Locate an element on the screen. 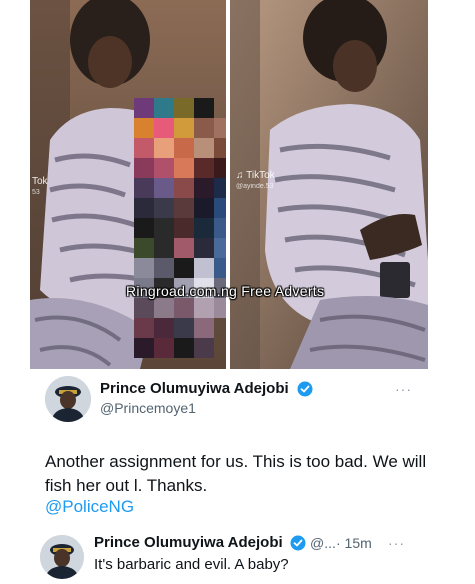  reply-author-avatar is located at coordinates (62, 557).